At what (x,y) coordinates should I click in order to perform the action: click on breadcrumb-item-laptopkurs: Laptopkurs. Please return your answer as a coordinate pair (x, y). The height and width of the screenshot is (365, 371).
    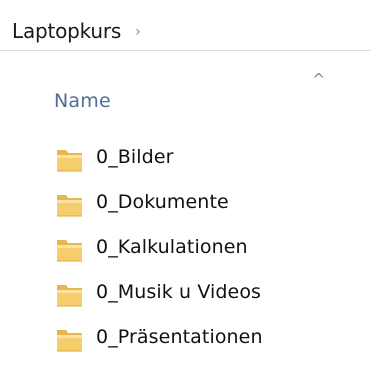
    Looking at the image, I should click on (66, 31).